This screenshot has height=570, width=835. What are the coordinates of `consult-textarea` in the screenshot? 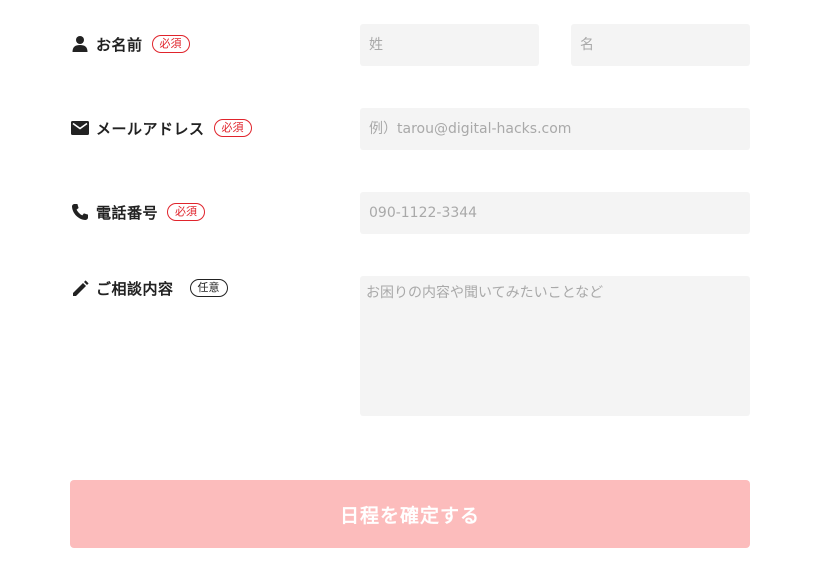 It's located at (555, 346).